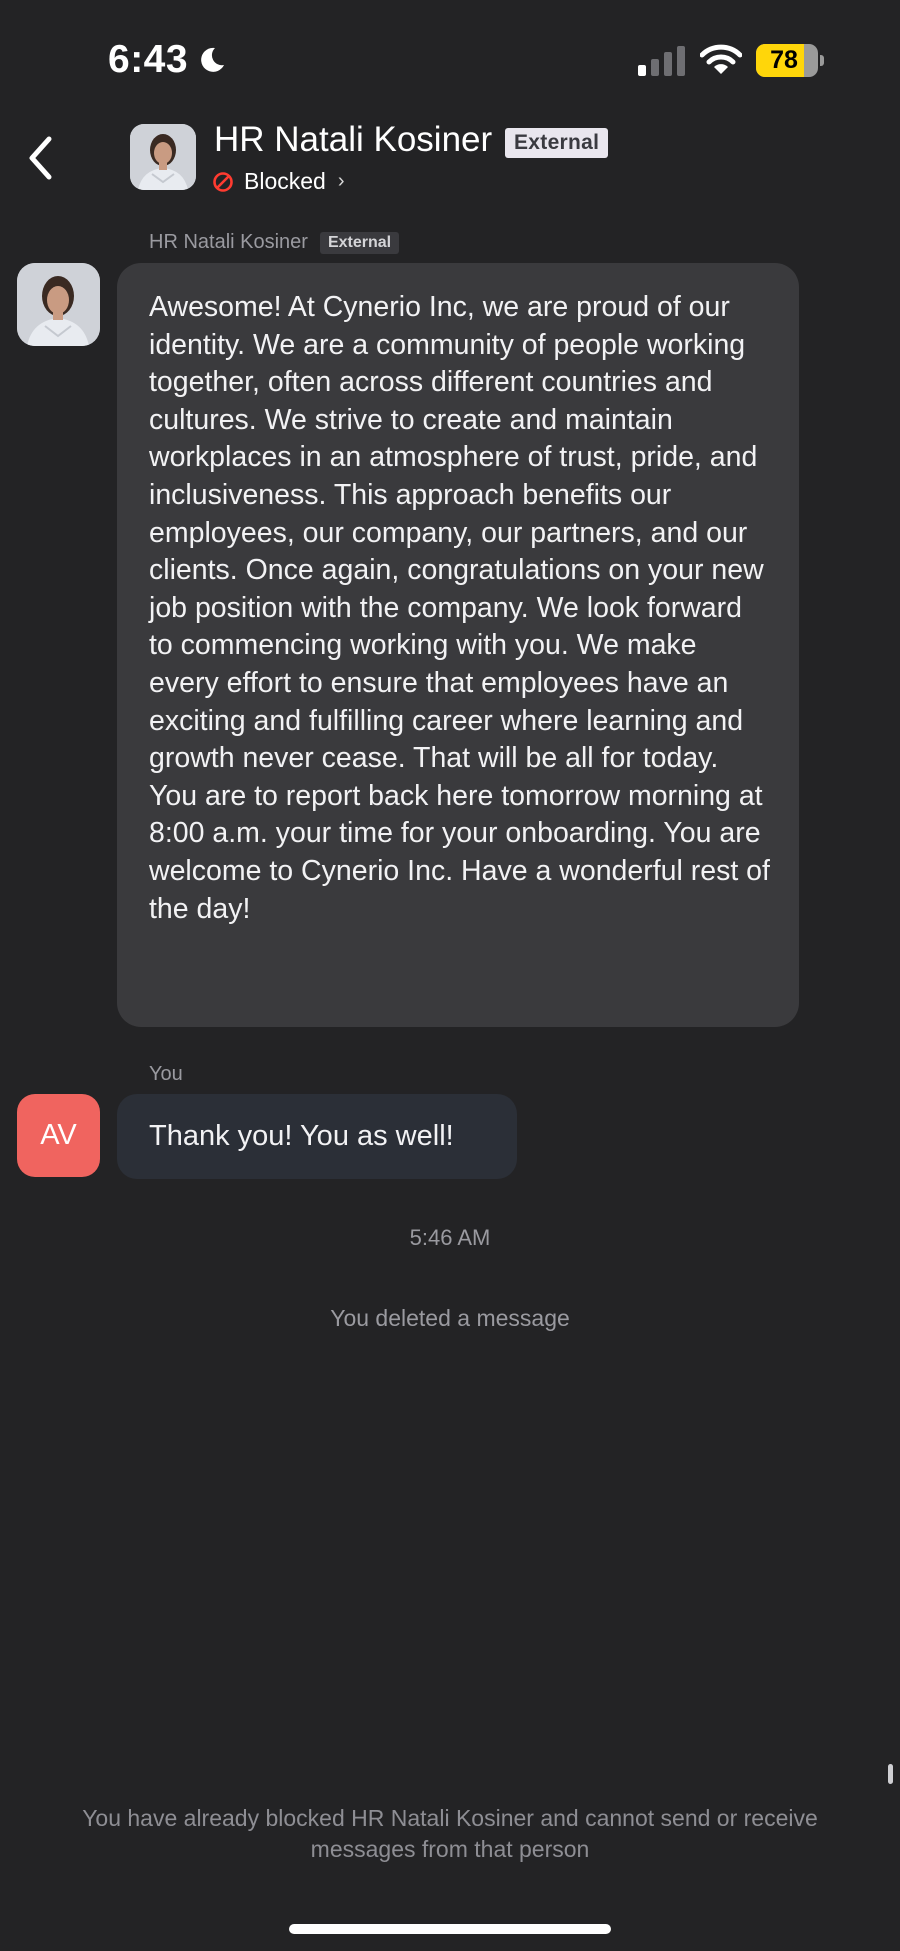 The image size is (900, 1951). I want to click on blocked-status-label: Blocked, so click(285, 181).